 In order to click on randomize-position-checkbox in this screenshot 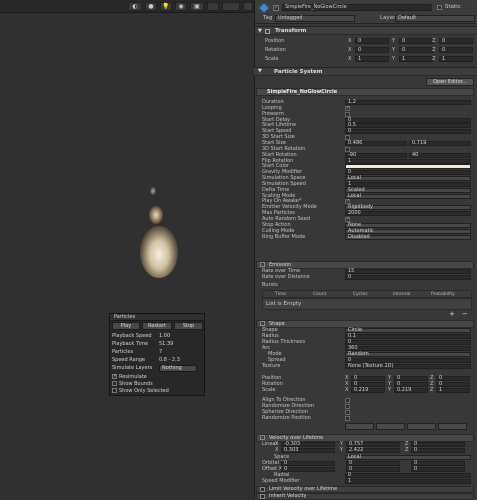, I will do `click(347, 418)`.